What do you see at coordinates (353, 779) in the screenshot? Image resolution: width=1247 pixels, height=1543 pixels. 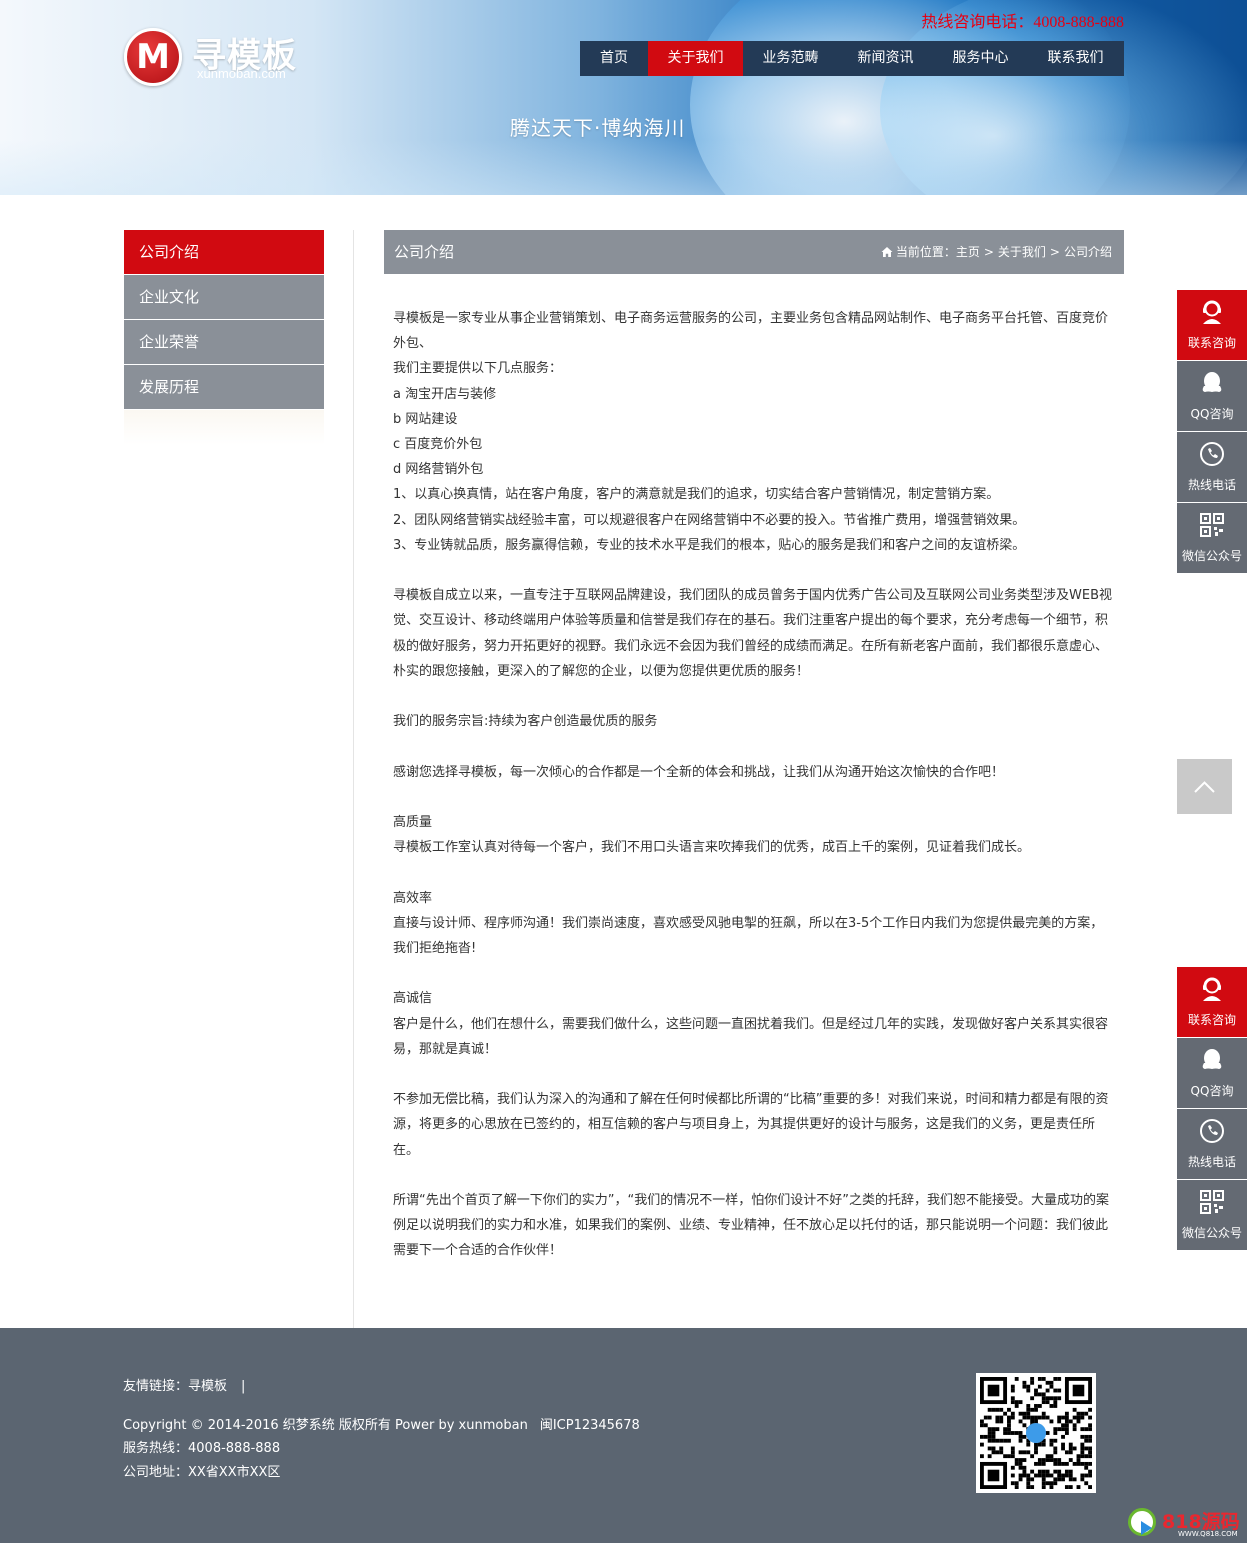 I see `content-divider` at bounding box center [353, 779].